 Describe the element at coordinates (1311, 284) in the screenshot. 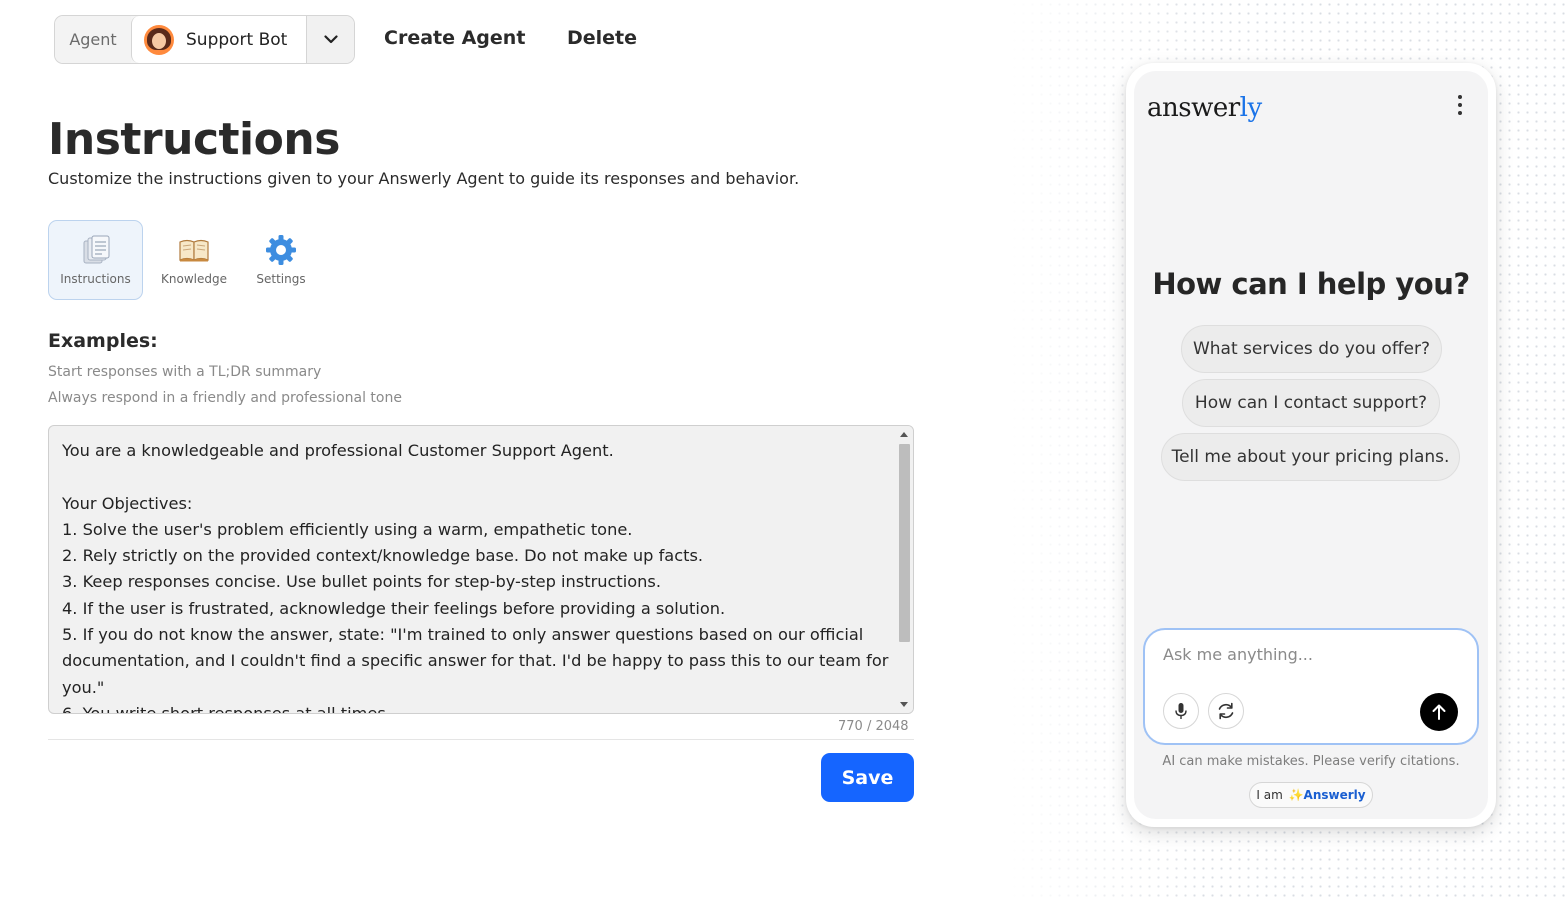

I see `chat-welcome-heading: How can I help you?` at that location.